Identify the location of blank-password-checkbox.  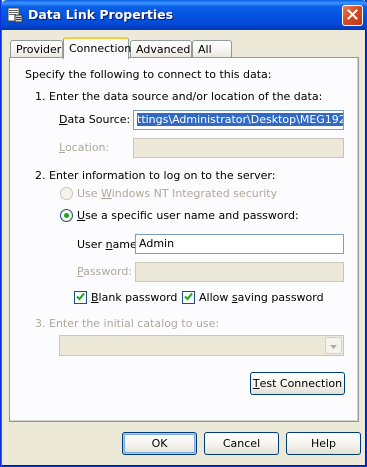
(80, 297).